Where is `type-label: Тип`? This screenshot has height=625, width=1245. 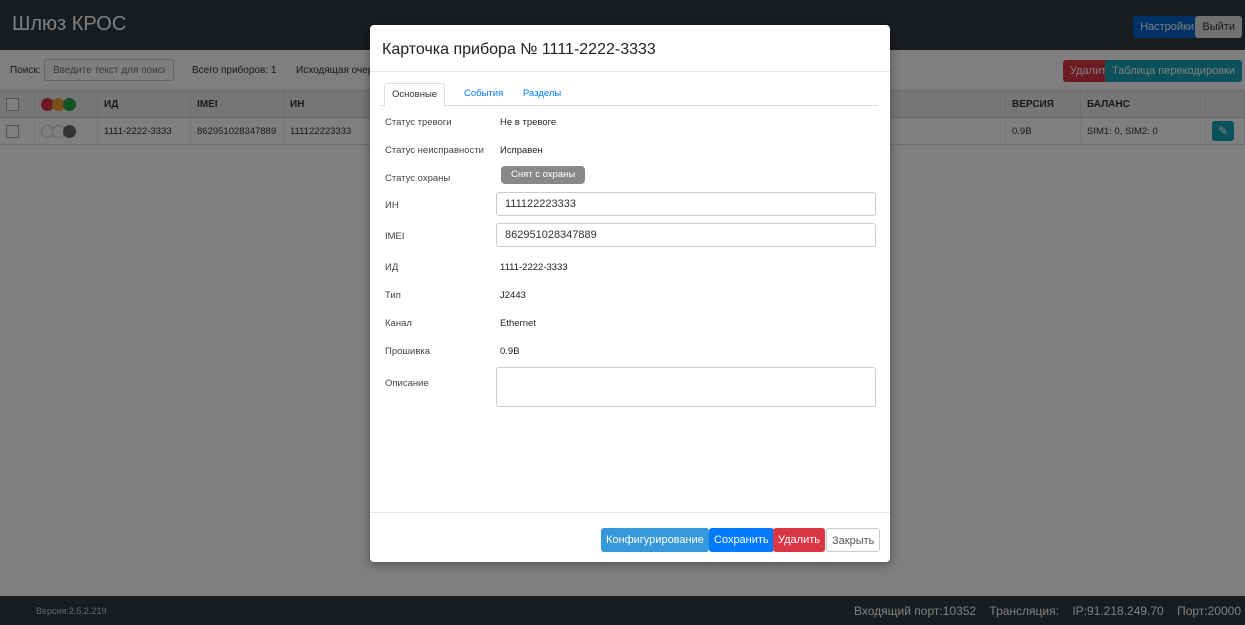 type-label: Тип is located at coordinates (393, 295).